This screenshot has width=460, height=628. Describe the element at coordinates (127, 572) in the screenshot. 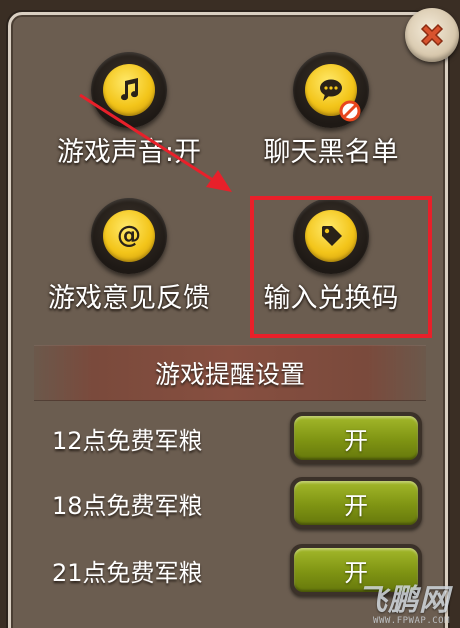

I see `reminder-label-21: 21点免费军粮` at that location.